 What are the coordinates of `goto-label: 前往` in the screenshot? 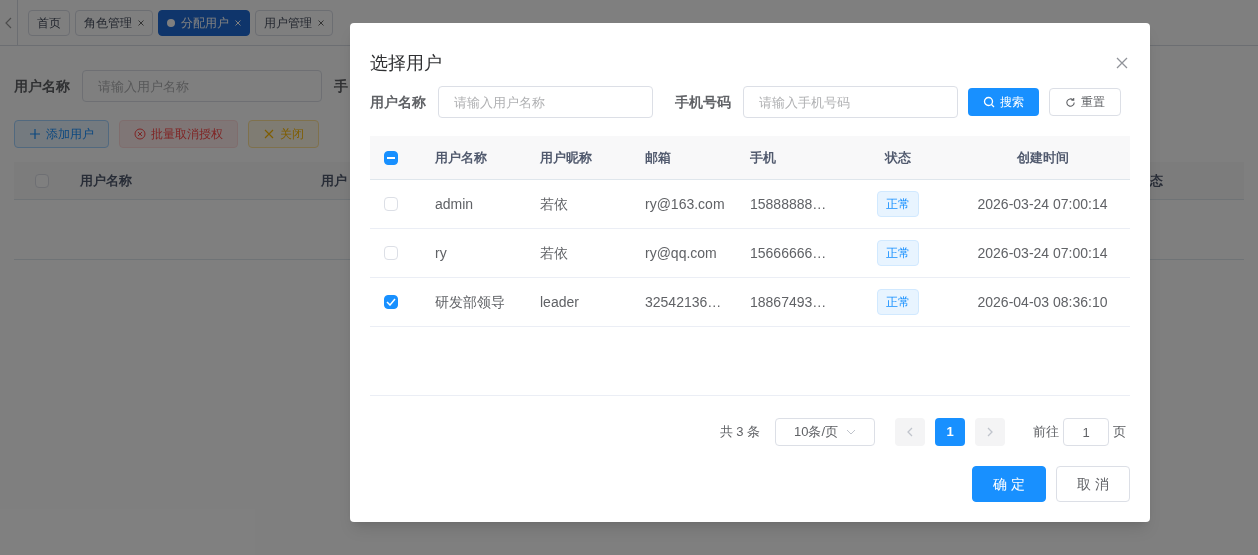 It's located at (1046, 432).